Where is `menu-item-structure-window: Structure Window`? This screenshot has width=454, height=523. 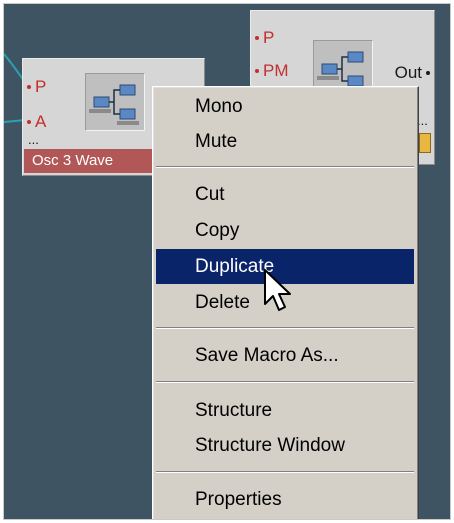 menu-item-structure-window: Structure Window is located at coordinates (285, 445).